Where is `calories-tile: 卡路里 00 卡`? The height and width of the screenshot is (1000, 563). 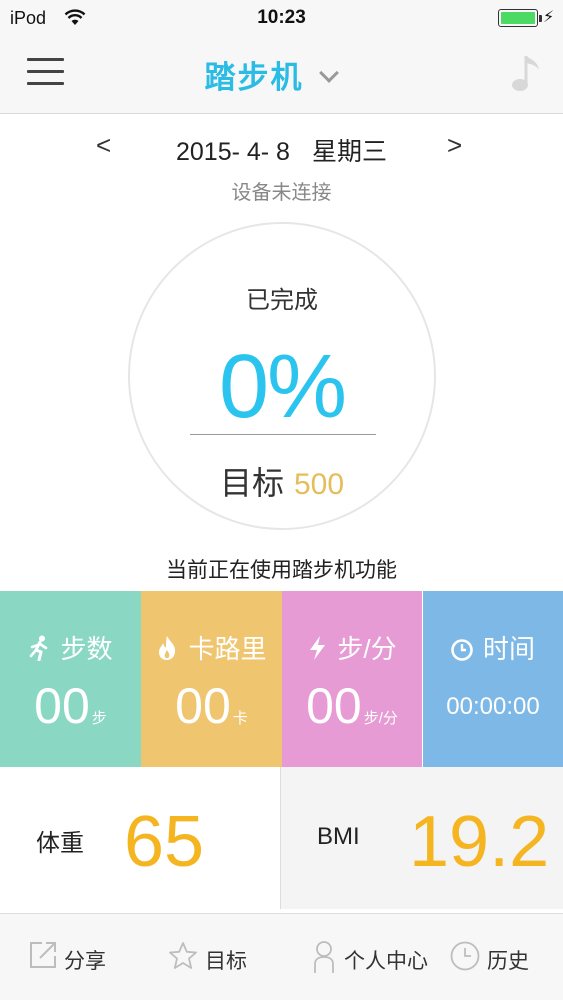
calories-tile: 卡路里 00 卡 is located at coordinates (211, 679).